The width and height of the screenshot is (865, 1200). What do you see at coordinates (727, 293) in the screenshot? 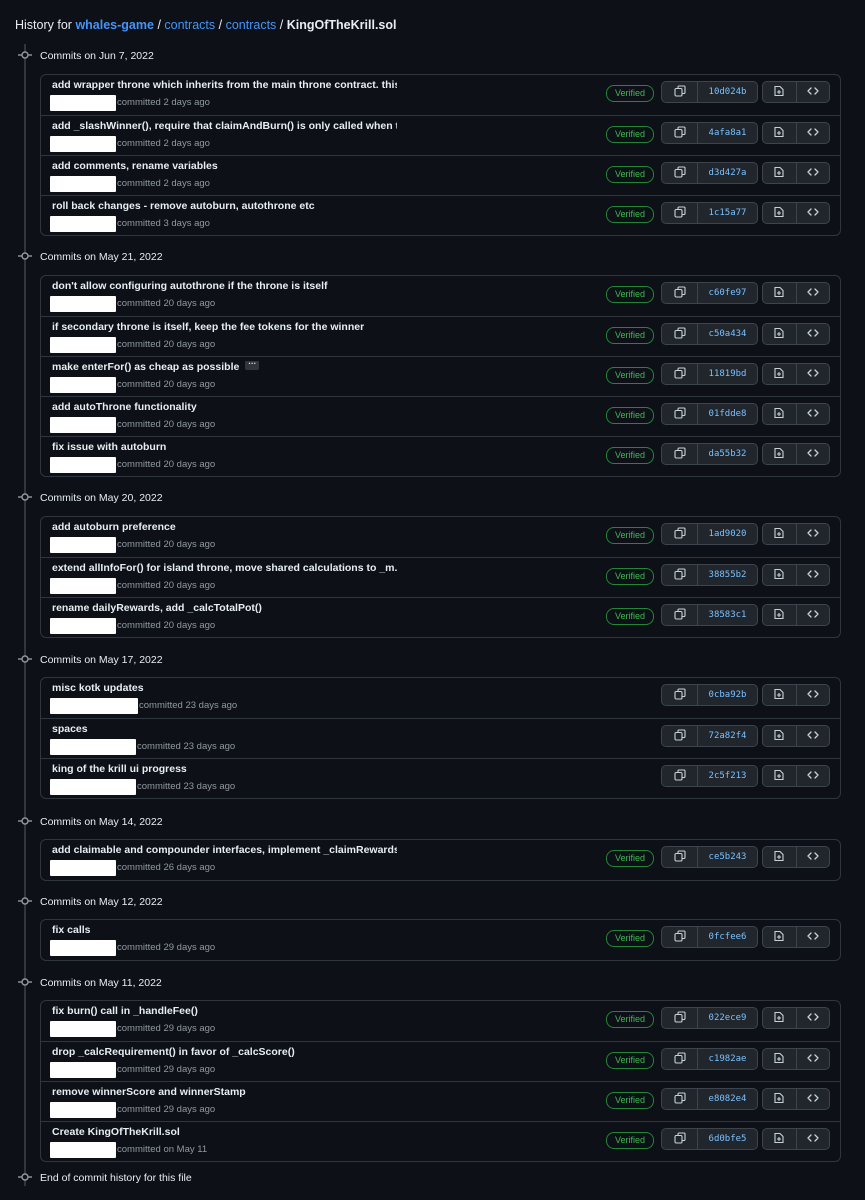
I see `commit-sha-link: c60fe97` at bounding box center [727, 293].